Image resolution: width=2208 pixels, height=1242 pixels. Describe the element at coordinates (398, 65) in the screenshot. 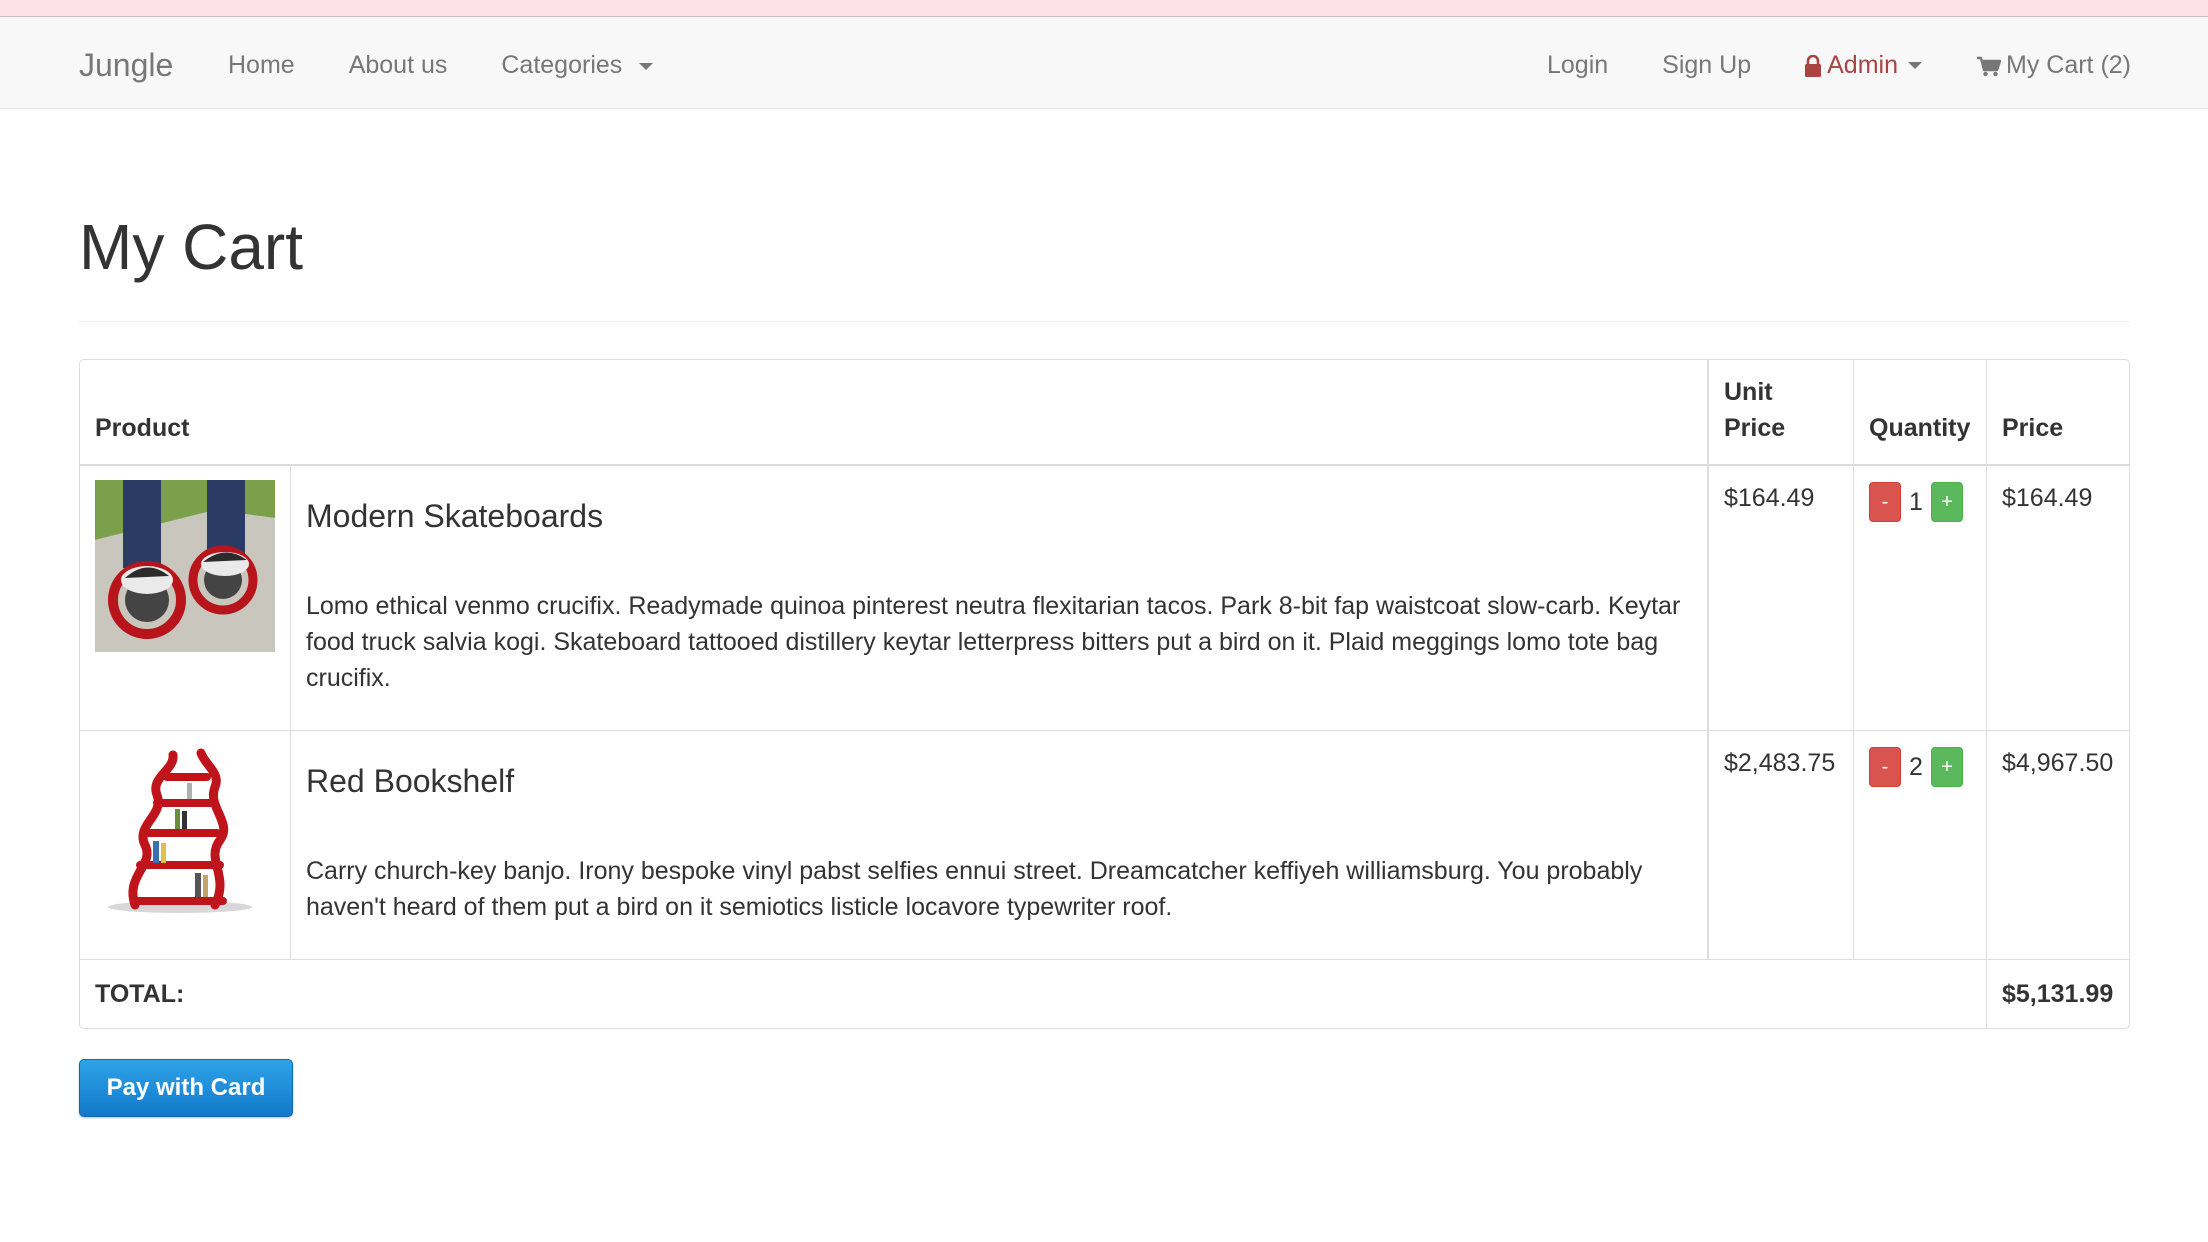

I see `nav-about-link: About us` at that location.